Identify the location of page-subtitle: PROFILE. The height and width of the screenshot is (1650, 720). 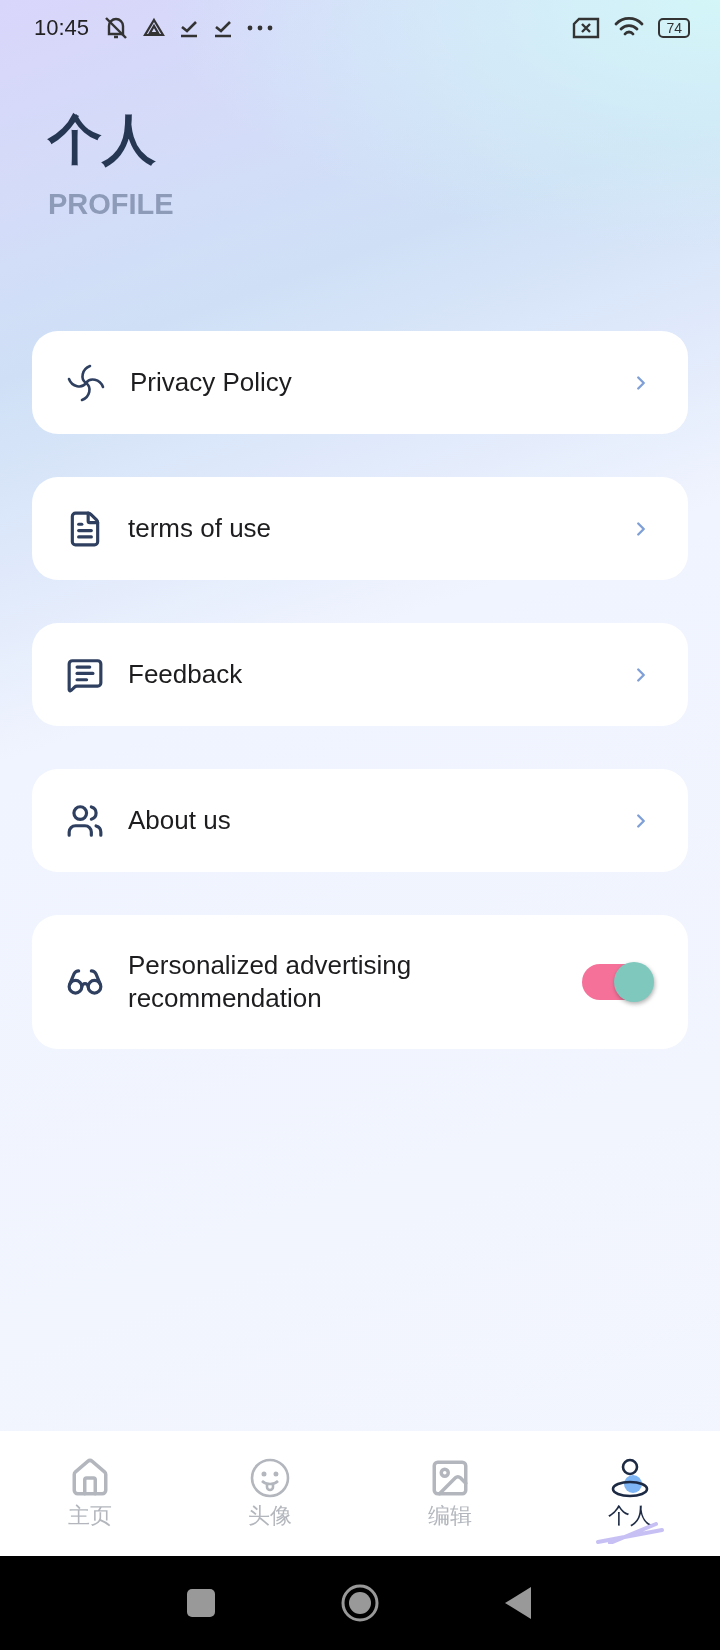
(111, 204).